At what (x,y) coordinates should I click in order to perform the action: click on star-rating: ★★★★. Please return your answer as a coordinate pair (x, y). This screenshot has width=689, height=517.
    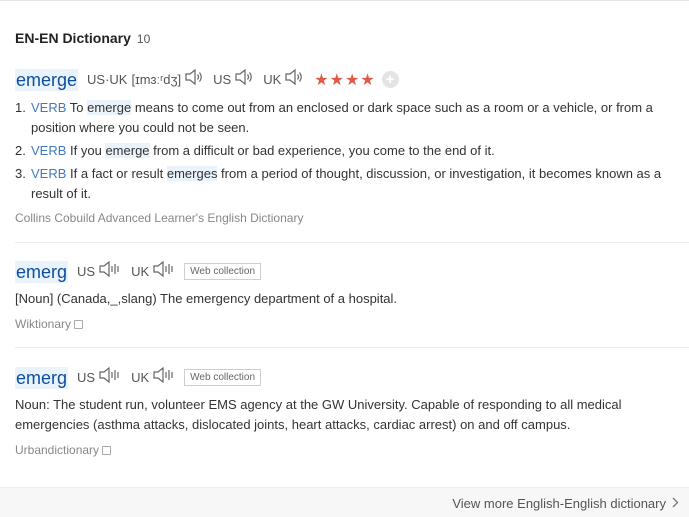
    Looking at the image, I should click on (345, 80).